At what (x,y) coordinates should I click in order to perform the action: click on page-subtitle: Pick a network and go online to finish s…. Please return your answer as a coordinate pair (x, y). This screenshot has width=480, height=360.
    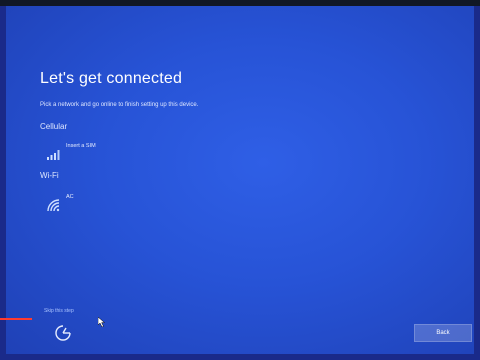
    Looking at the image, I should click on (119, 105).